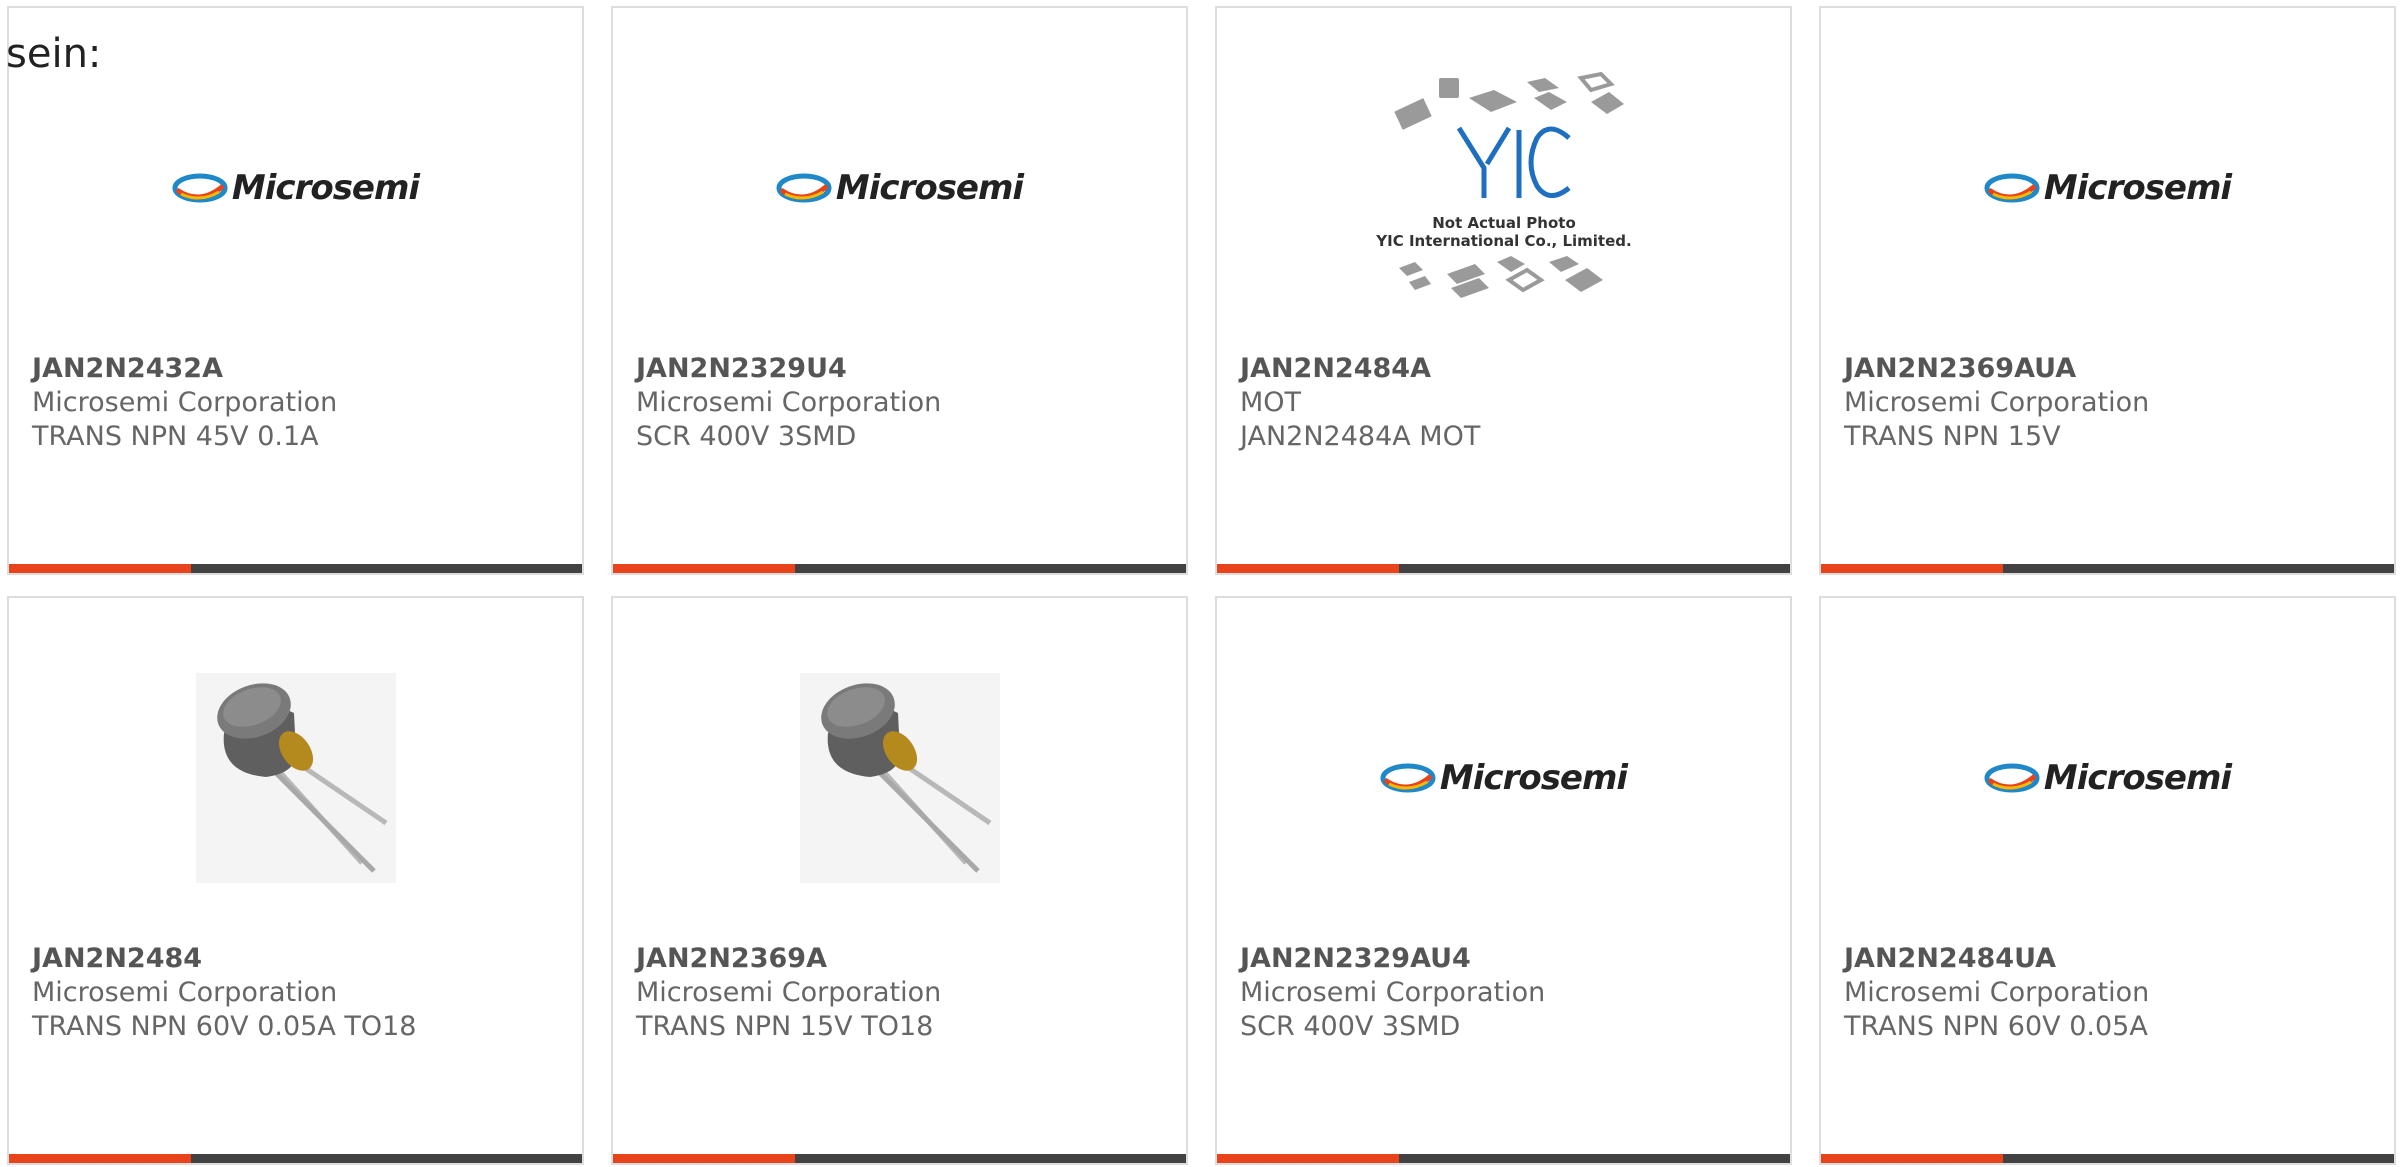 The height and width of the screenshot is (1167, 2400). I want to click on part-number: JAN2N2432A, so click(127, 369).